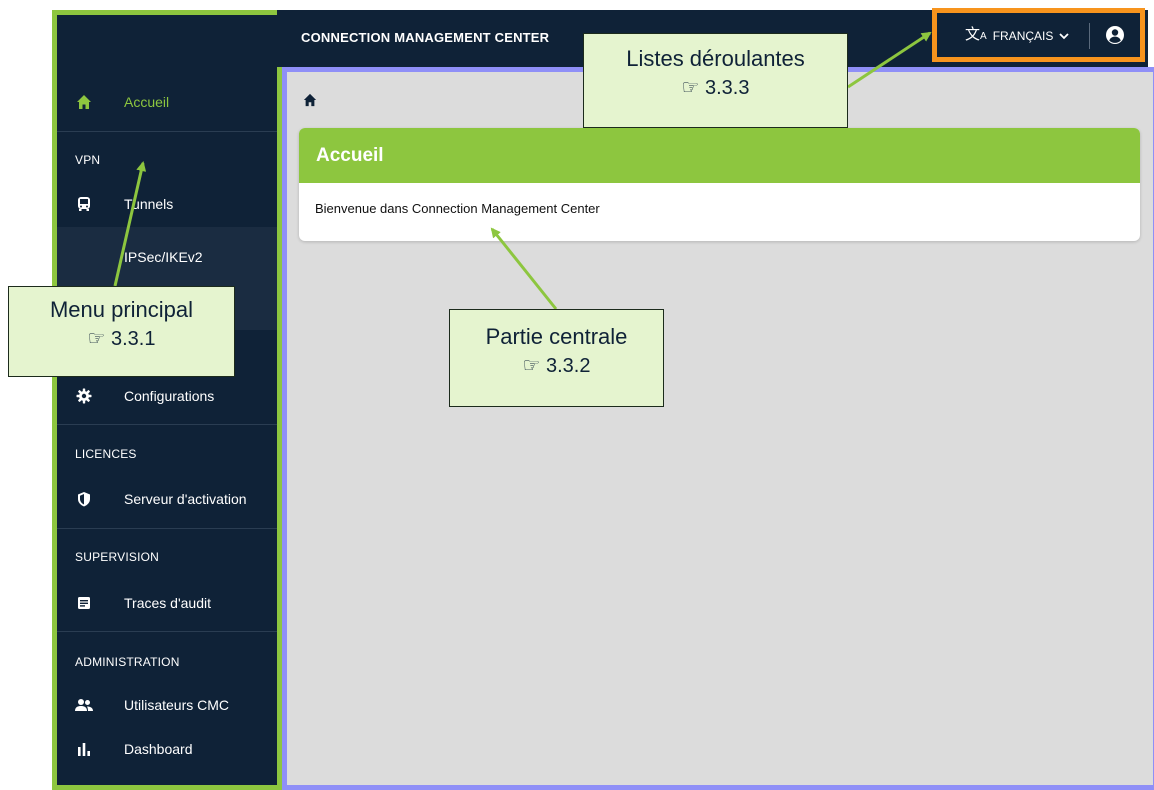 The width and height of the screenshot is (1154, 790). I want to click on section-supervision: SUPERVISION, so click(117, 557).